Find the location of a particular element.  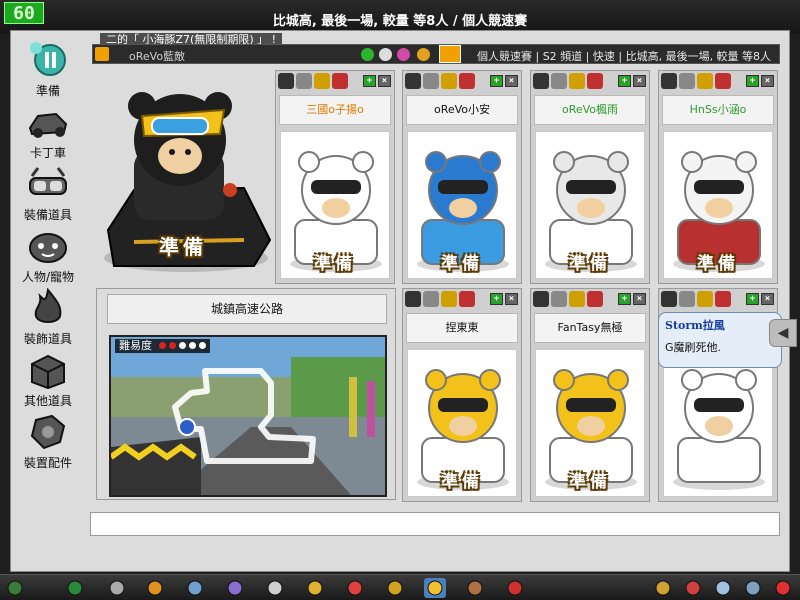

menu-ready: 準備 is located at coordinates (48, 71).